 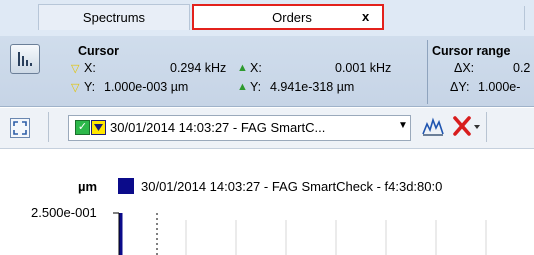 What do you see at coordinates (82, 127) in the screenshot?
I see `series-visible-checkbox: ✓` at bounding box center [82, 127].